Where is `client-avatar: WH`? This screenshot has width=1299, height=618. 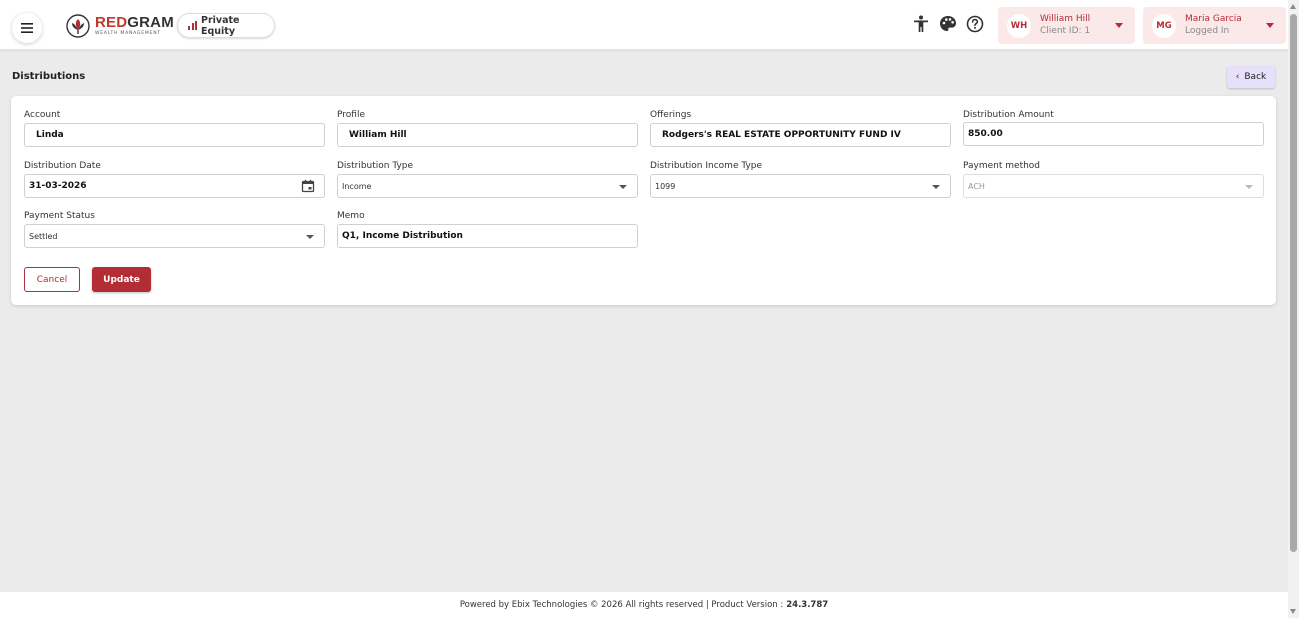 client-avatar: WH is located at coordinates (1019, 25).